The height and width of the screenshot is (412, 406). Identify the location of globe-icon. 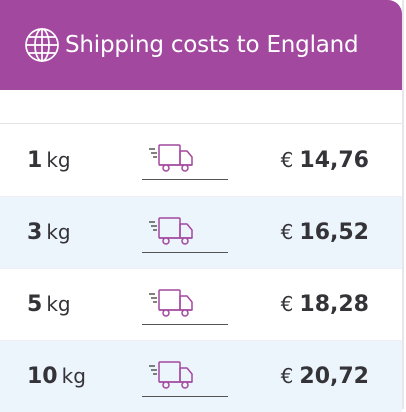
(42, 45).